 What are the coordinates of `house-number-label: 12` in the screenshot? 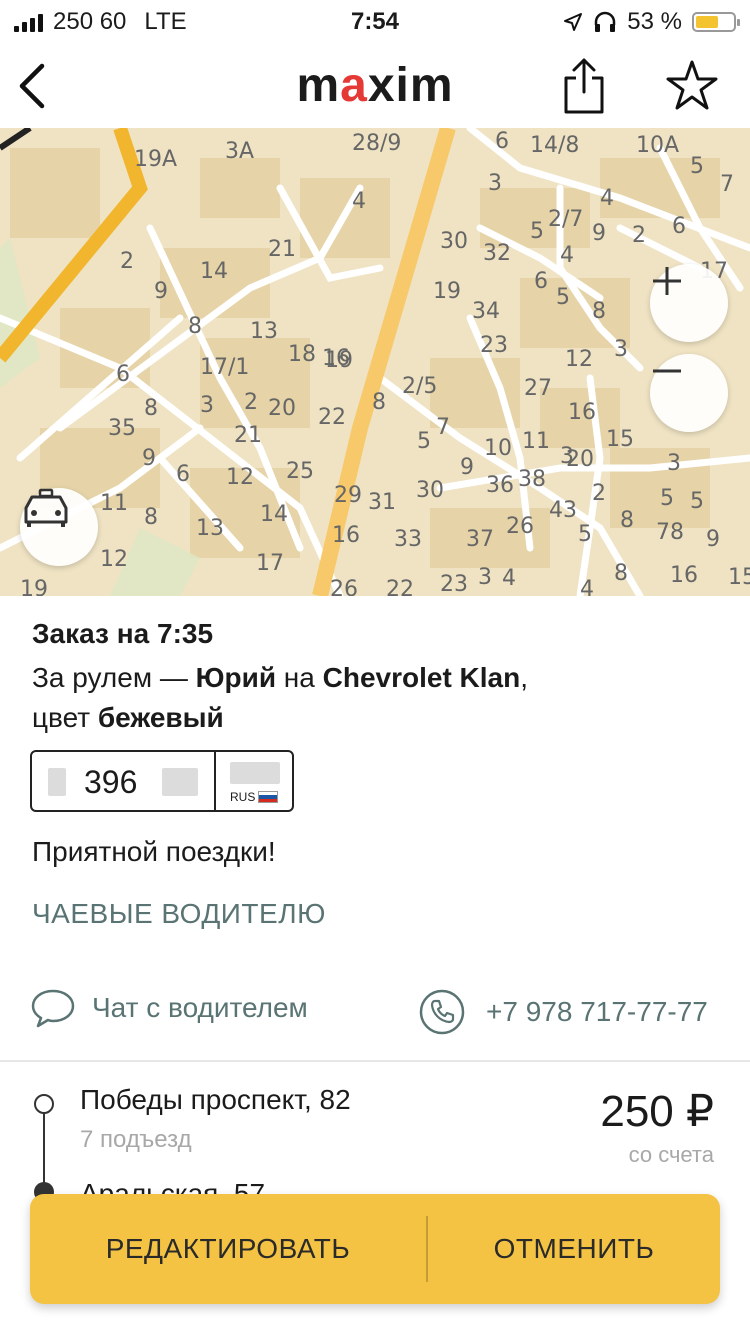 It's located at (579, 359).